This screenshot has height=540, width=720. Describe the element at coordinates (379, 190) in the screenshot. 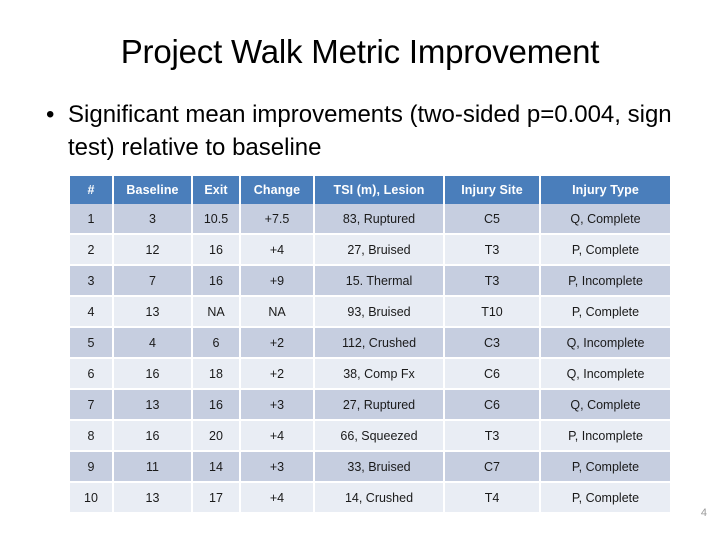

I see `column-header-tsi-lesion: TSI (m), Lesion` at that location.